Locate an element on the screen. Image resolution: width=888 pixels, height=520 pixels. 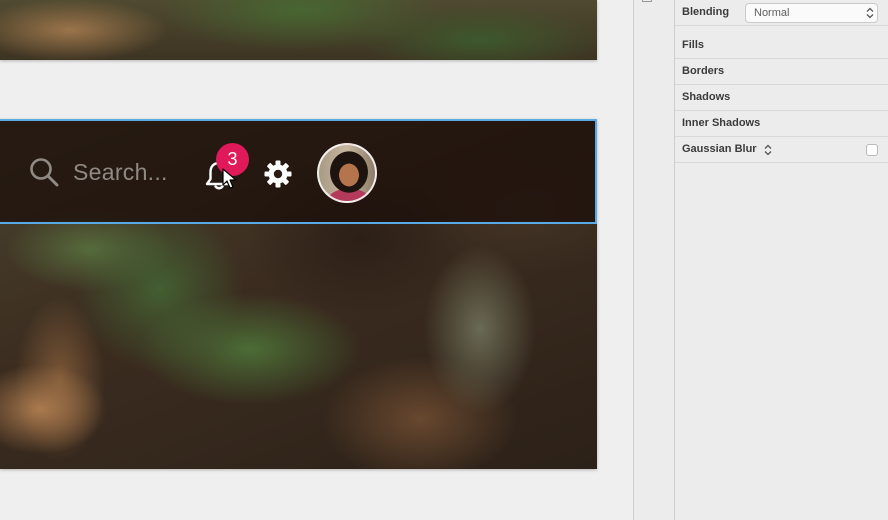
gaussian-blur-label: Gaussian Blur is located at coordinates (719, 149).